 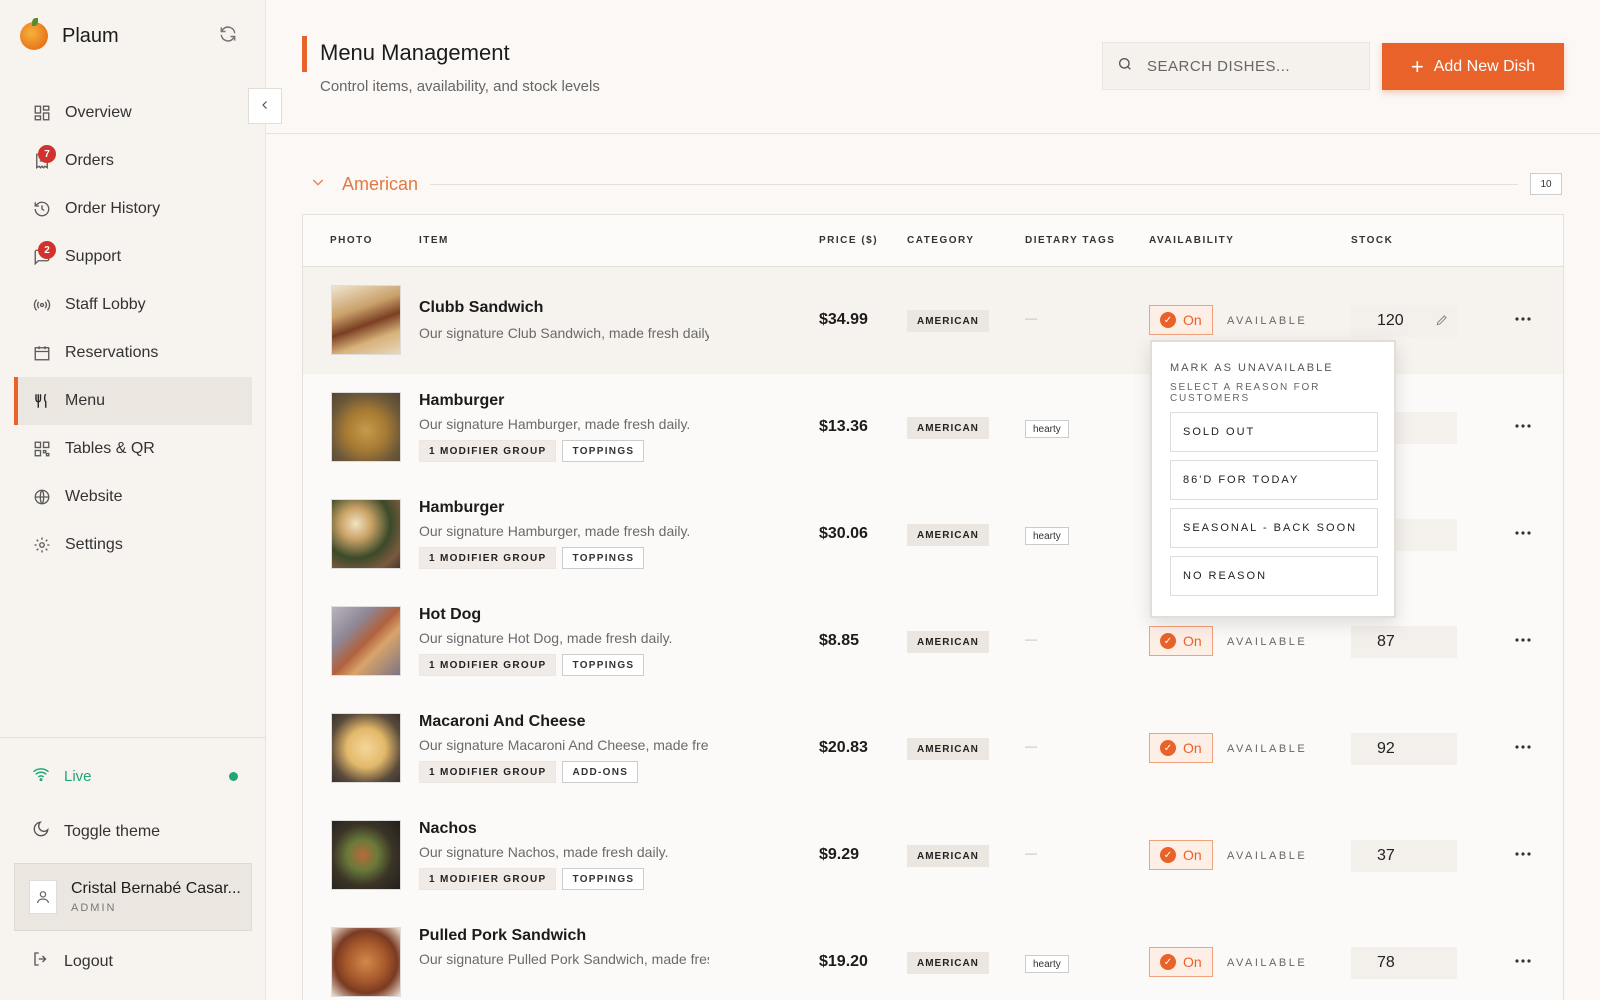 I want to click on sidebar-item-website: Website, so click(x=133, y=497).